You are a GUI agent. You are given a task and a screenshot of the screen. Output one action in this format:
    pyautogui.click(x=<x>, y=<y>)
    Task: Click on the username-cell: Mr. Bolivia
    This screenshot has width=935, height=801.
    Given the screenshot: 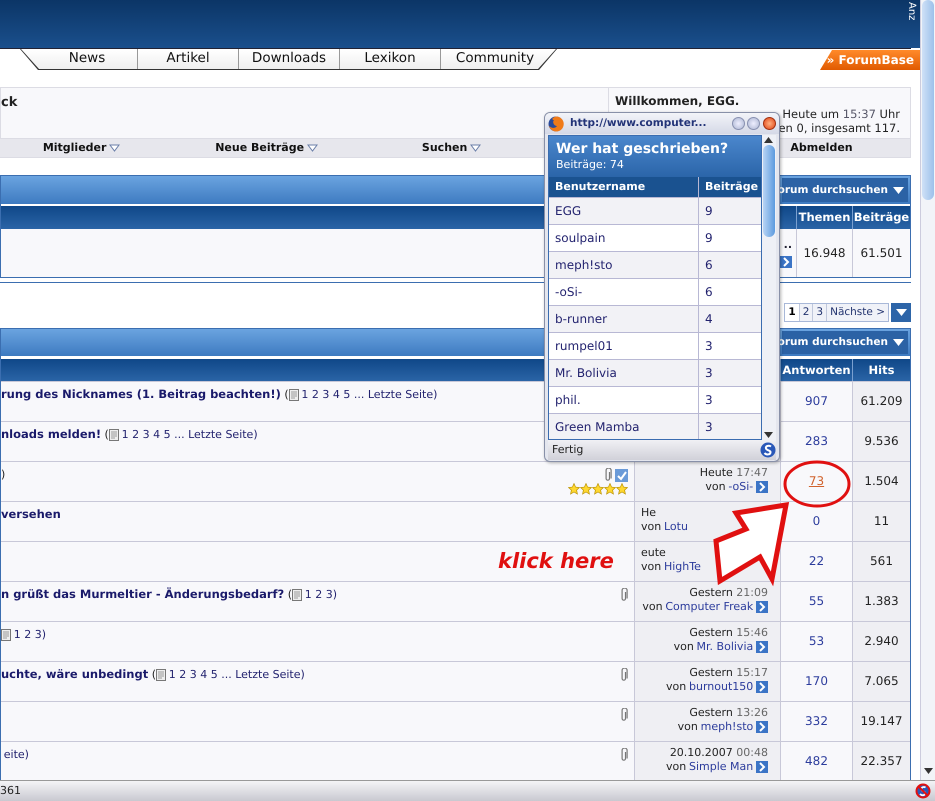 What is the action you would take?
    pyautogui.click(x=624, y=373)
    